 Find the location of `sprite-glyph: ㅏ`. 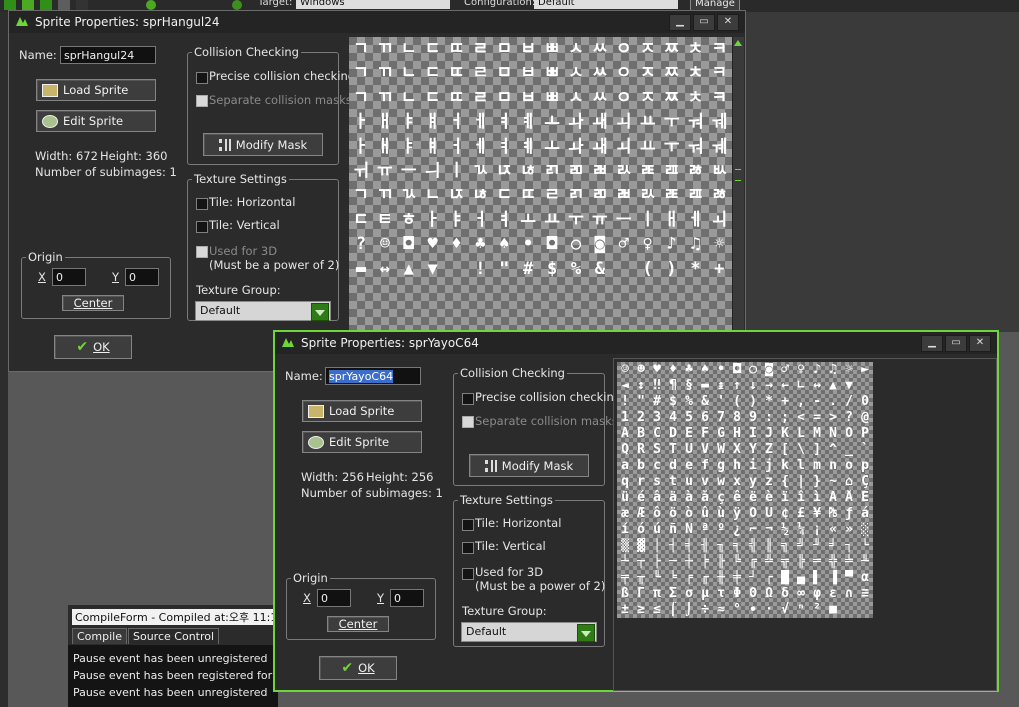

sprite-glyph: ㅏ is located at coordinates (361, 122).